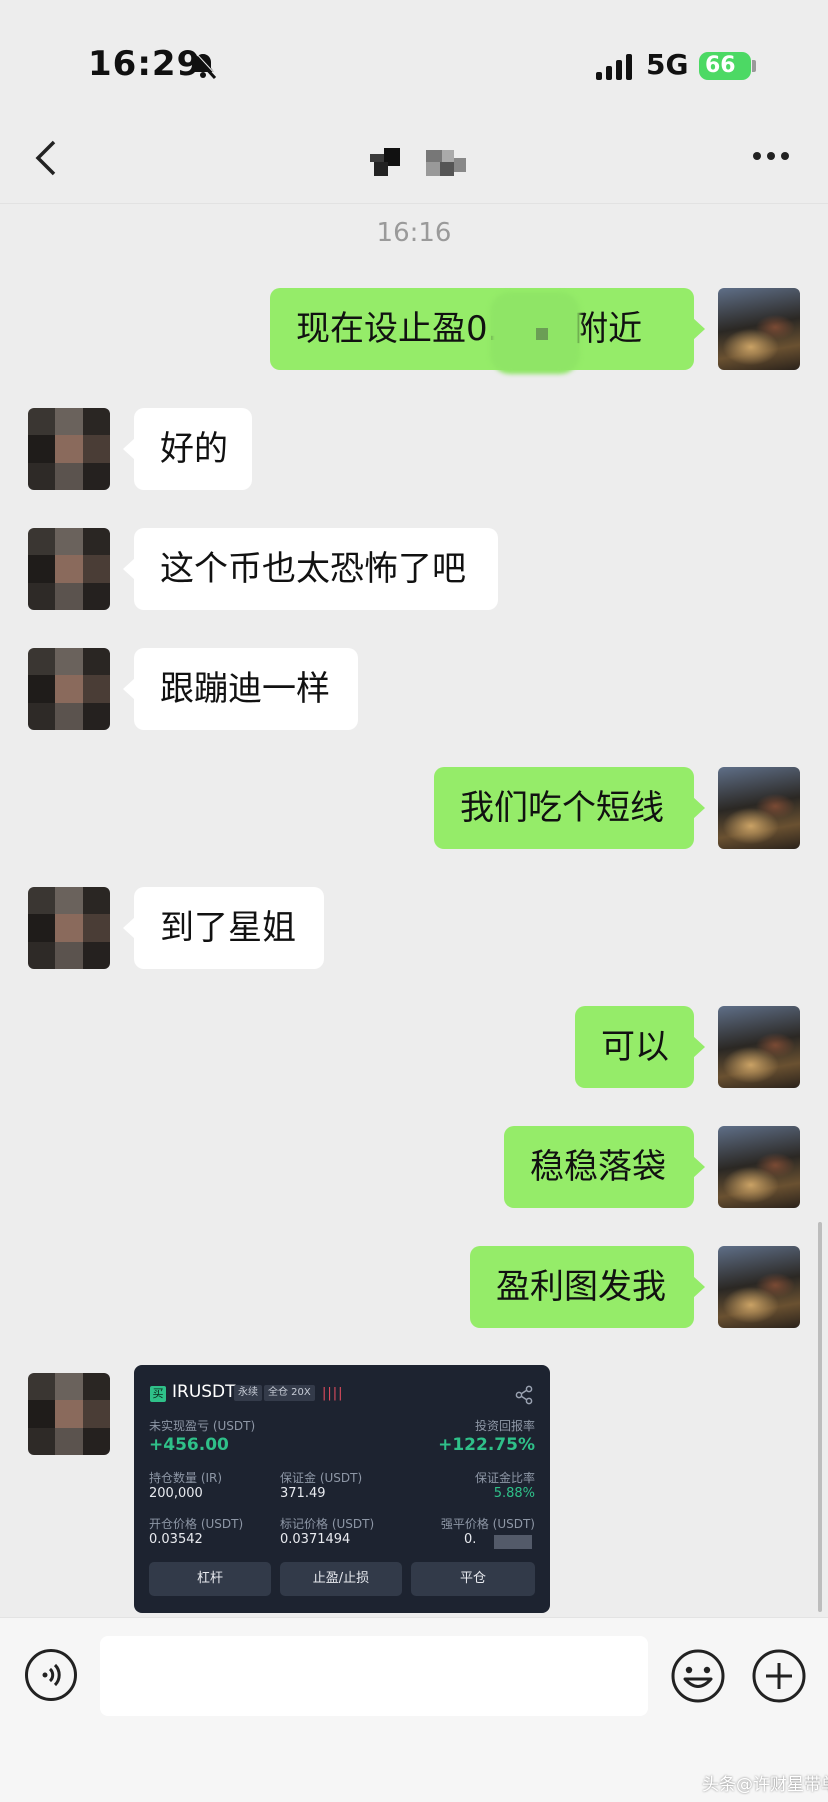 Image resolution: width=828 pixels, height=1802 pixels. Describe the element at coordinates (504, 1426) in the screenshot. I see `roi-label: 投资回报率` at that location.